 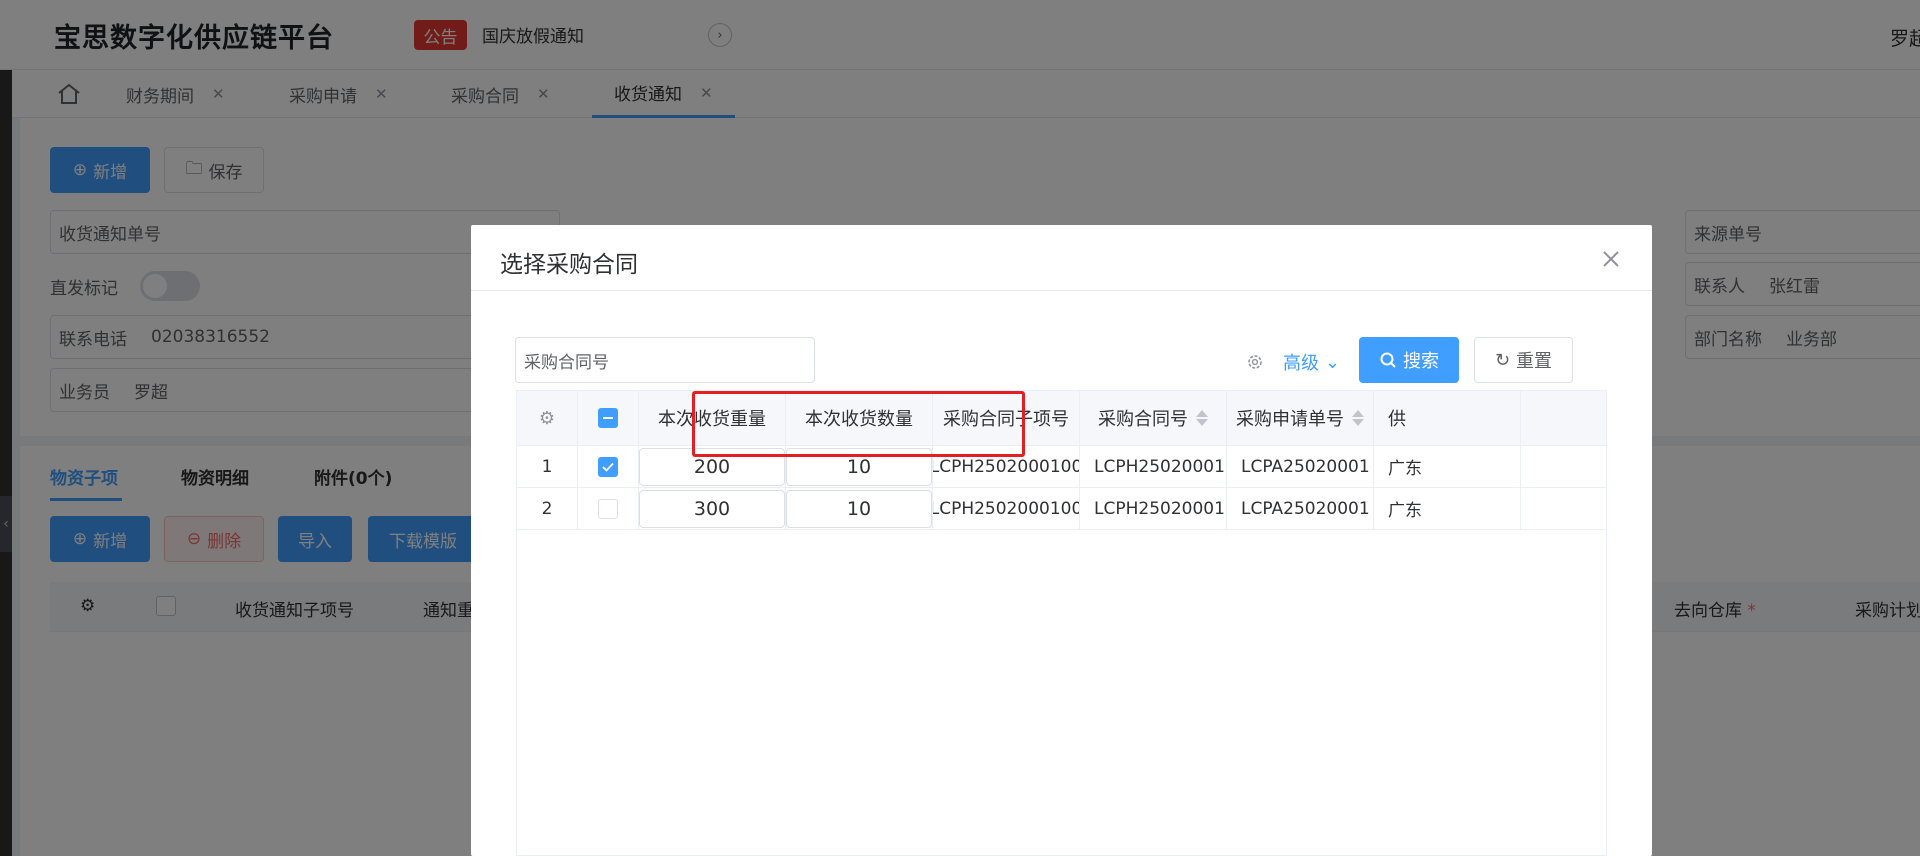 What do you see at coordinates (1388, 360) in the screenshot?
I see `search-icon` at bounding box center [1388, 360].